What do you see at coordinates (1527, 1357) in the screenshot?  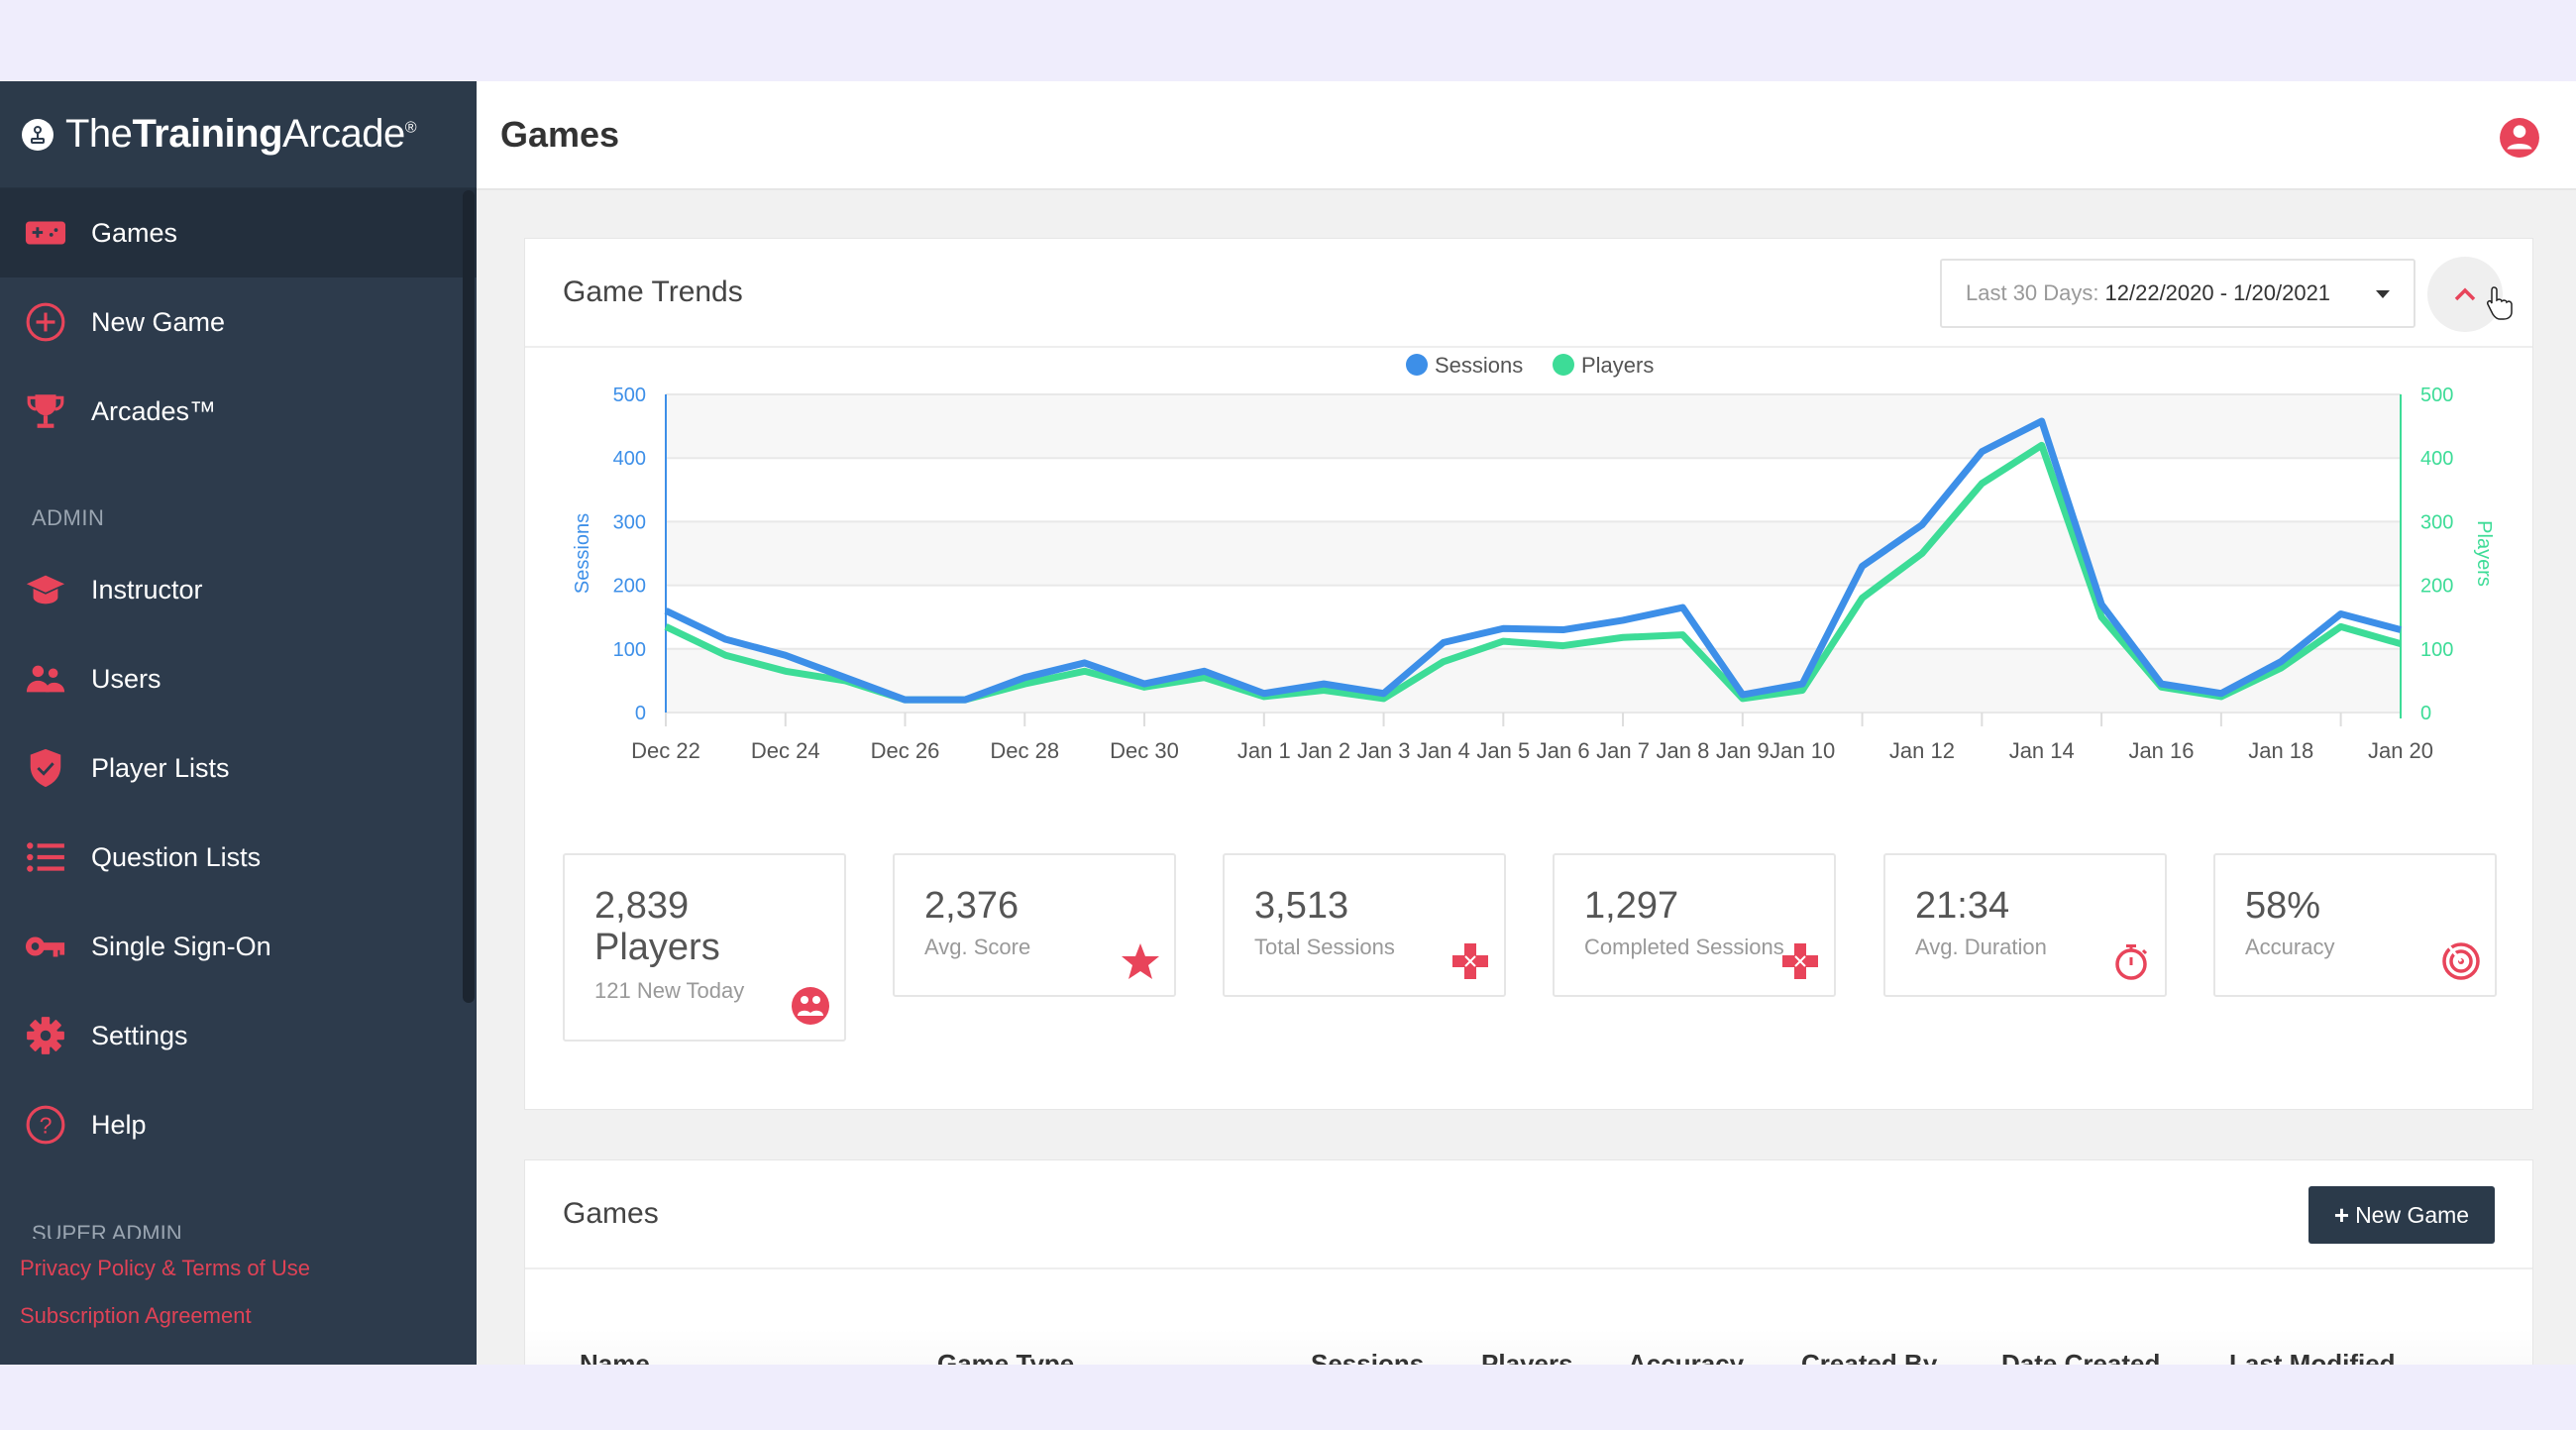 I see `column-header-players: Players` at bounding box center [1527, 1357].